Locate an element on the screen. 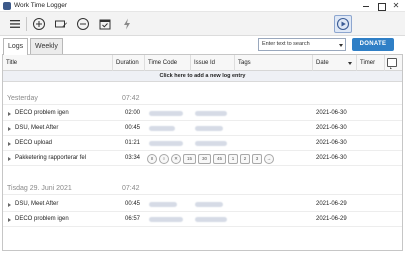 The width and height of the screenshot is (405, 253). quick-action-button is located at coordinates (127, 24).